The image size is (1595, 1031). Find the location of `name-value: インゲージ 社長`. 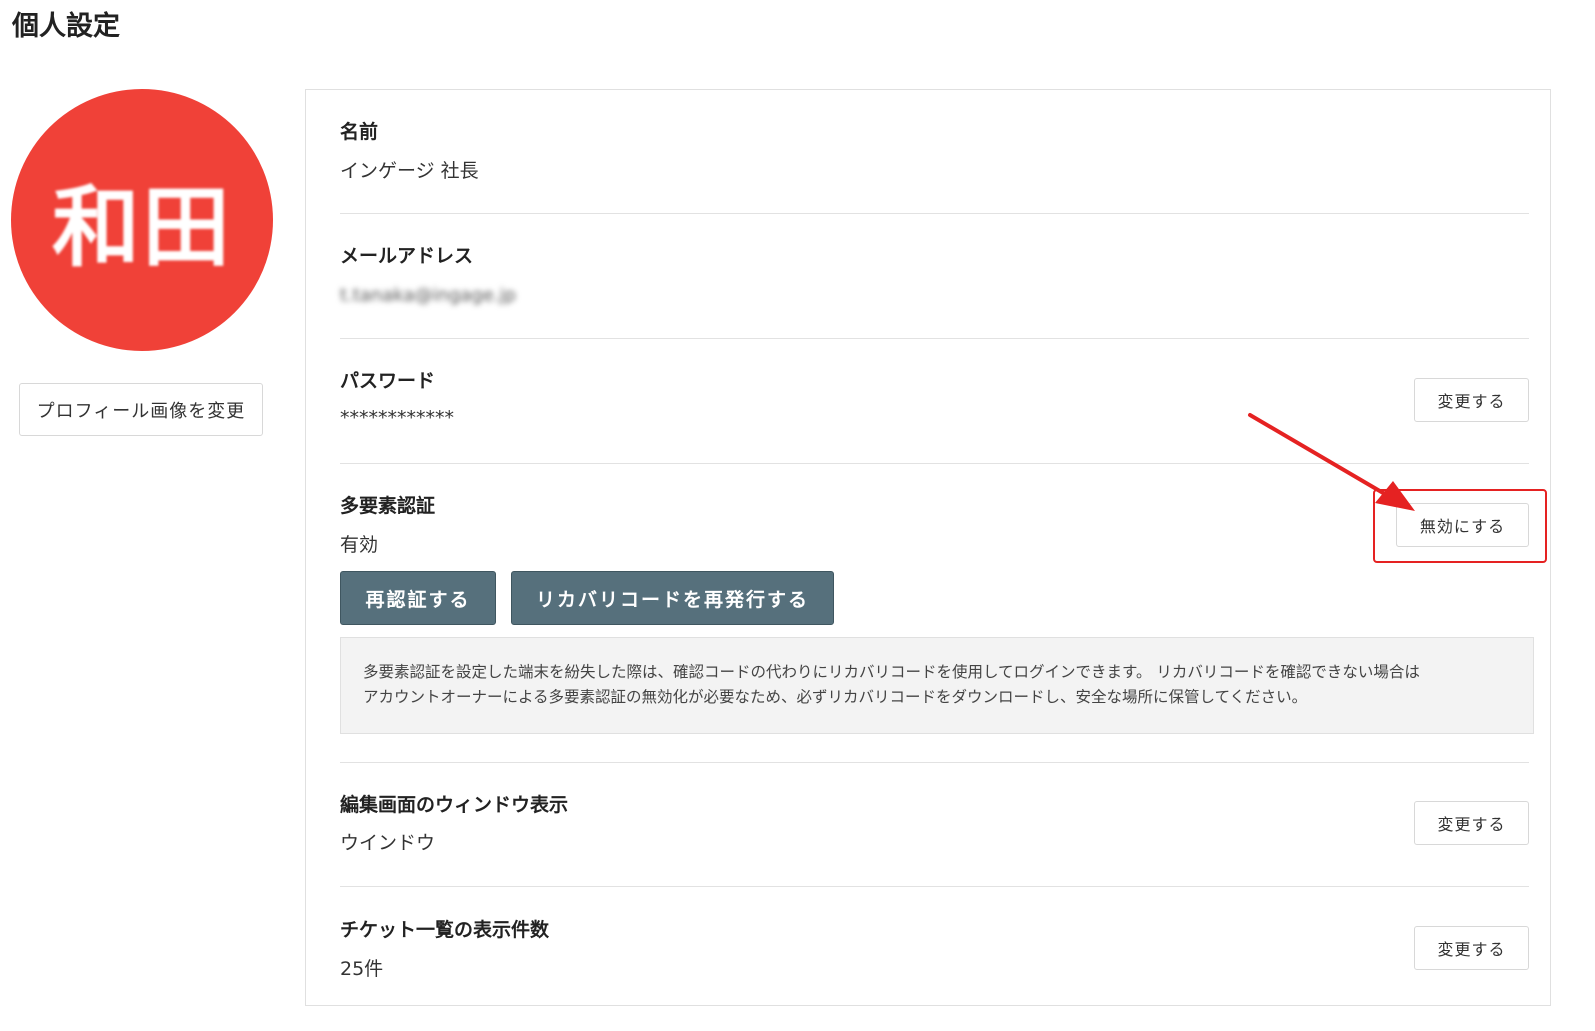

name-value: インゲージ 社長 is located at coordinates (409, 171).